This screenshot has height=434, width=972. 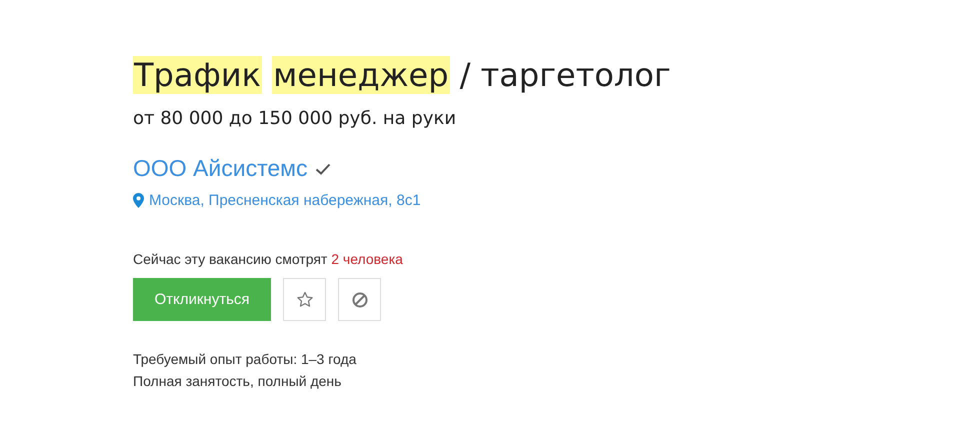 What do you see at coordinates (268, 259) in the screenshot?
I see `viewers-note: Сейчас эту вакансию смотрят 2 человека` at bounding box center [268, 259].